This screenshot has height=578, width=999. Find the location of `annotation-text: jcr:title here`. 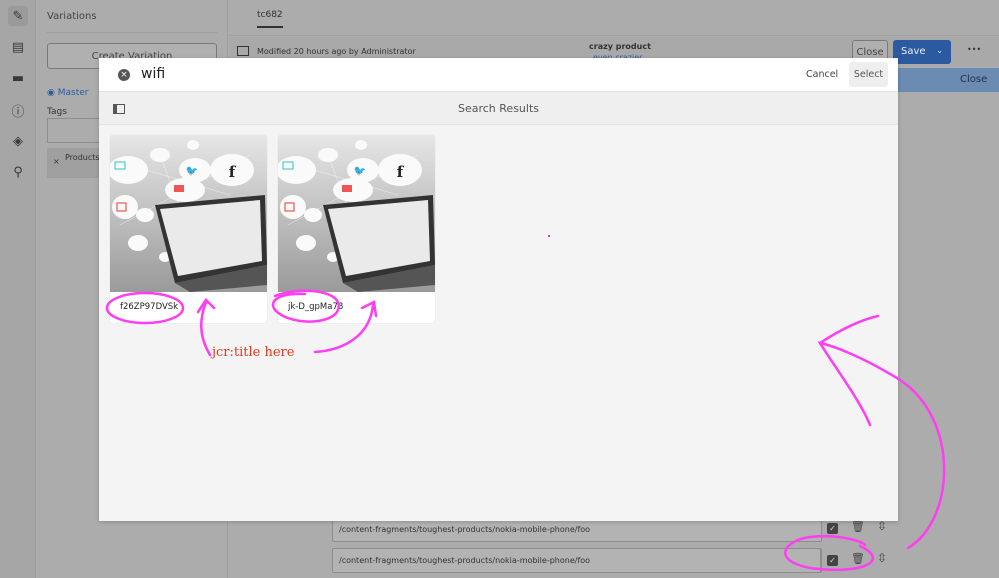

annotation-text: jcr:title here is located at coordinates (253, 352).